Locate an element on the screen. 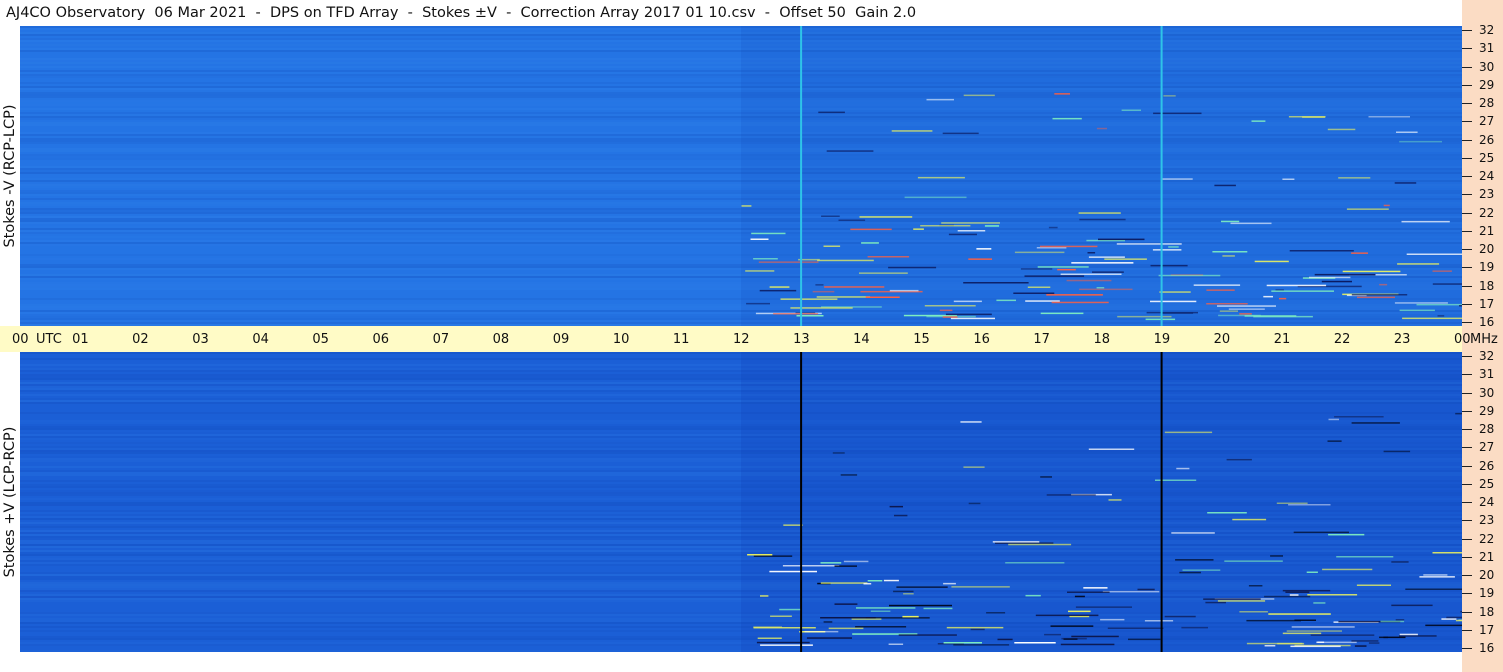 This screenshot has height=672, width=1503. bottom-freq-label: 32 is located at coordinates (1487, 356).